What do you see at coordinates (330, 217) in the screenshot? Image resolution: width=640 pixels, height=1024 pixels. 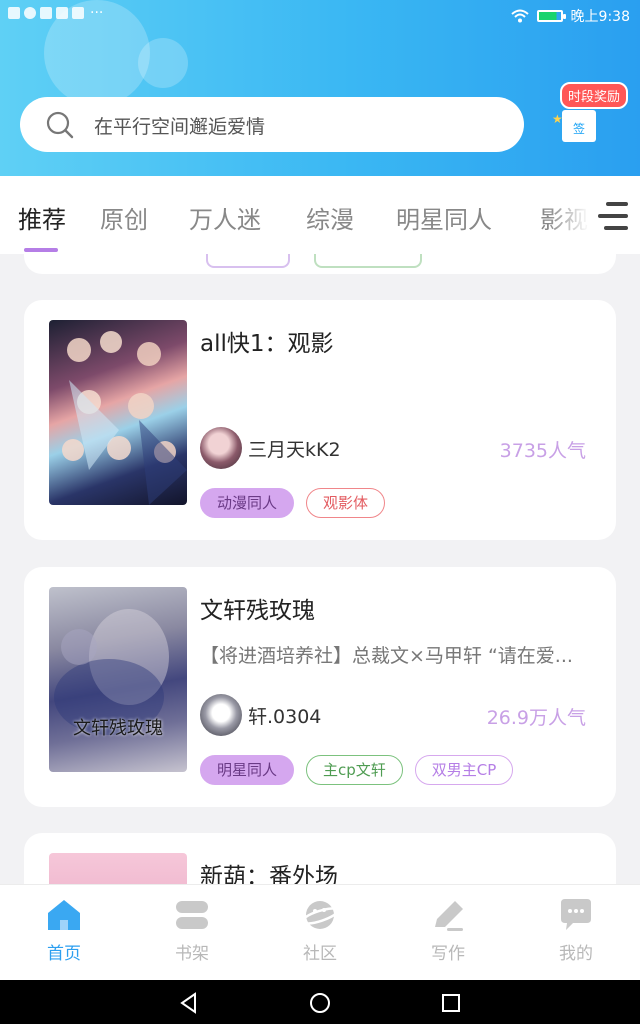 I see `tab-comic: 综漫` at bounding box center [330, 217].